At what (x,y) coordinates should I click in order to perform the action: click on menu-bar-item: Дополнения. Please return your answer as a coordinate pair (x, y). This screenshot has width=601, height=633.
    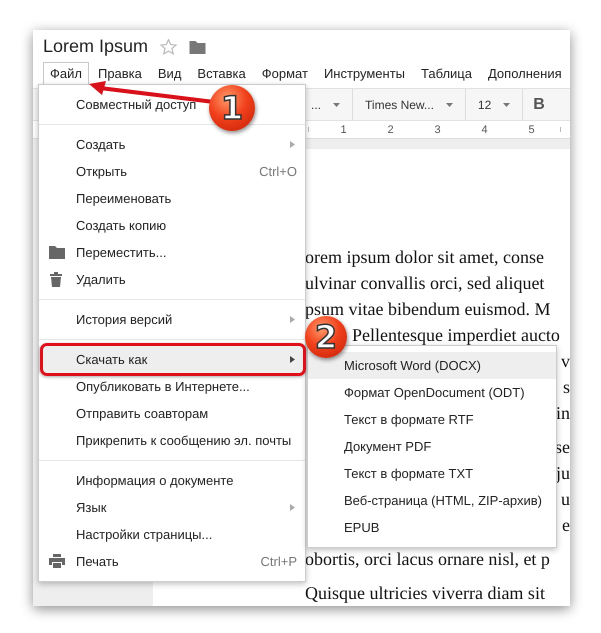
    Looking at the image, I should click on (524, 71).